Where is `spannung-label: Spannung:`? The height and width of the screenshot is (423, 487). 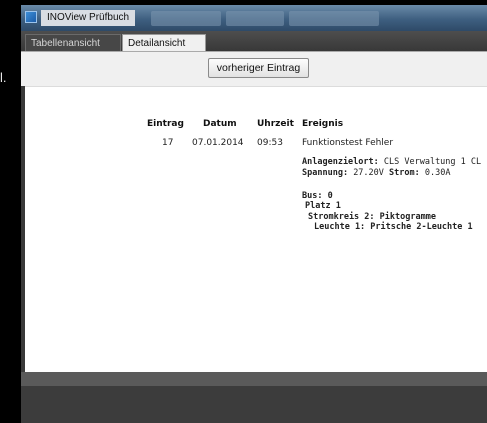 spannung-label: Spannung: is located at coordinates (325, 173).